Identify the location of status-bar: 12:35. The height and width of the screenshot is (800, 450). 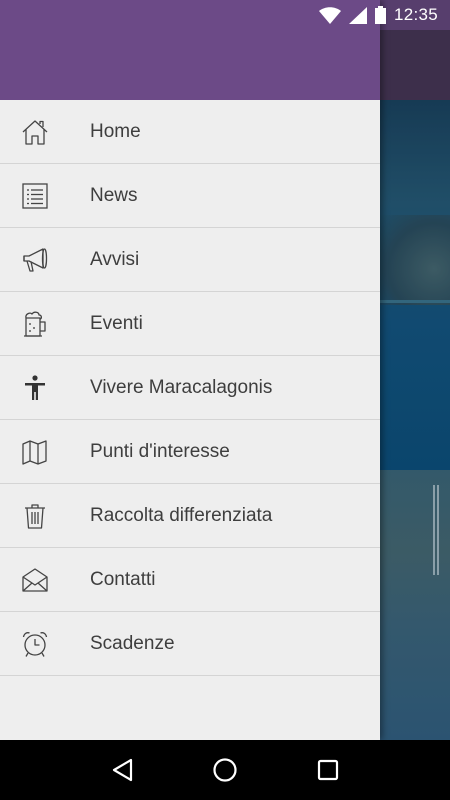
(225, 15).